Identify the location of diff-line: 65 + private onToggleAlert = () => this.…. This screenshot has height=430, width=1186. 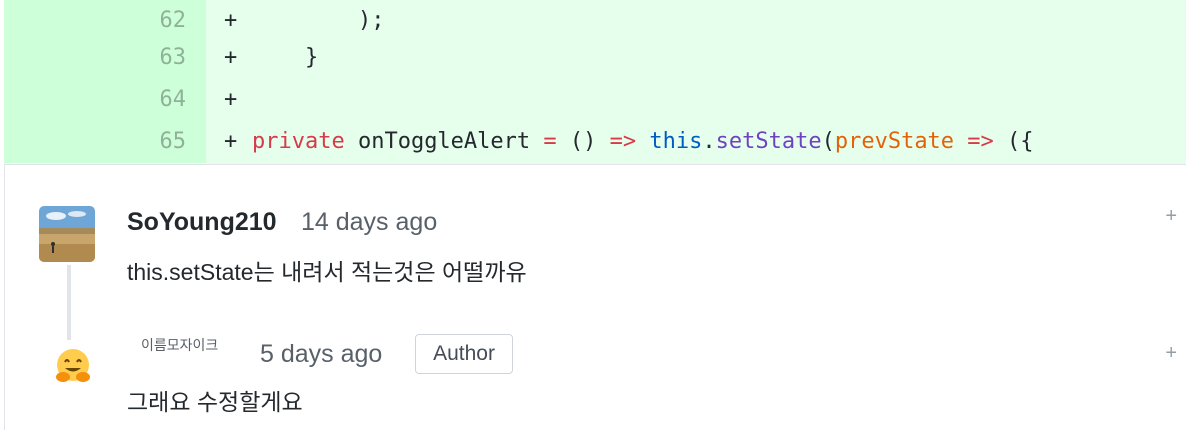
(595, 142).